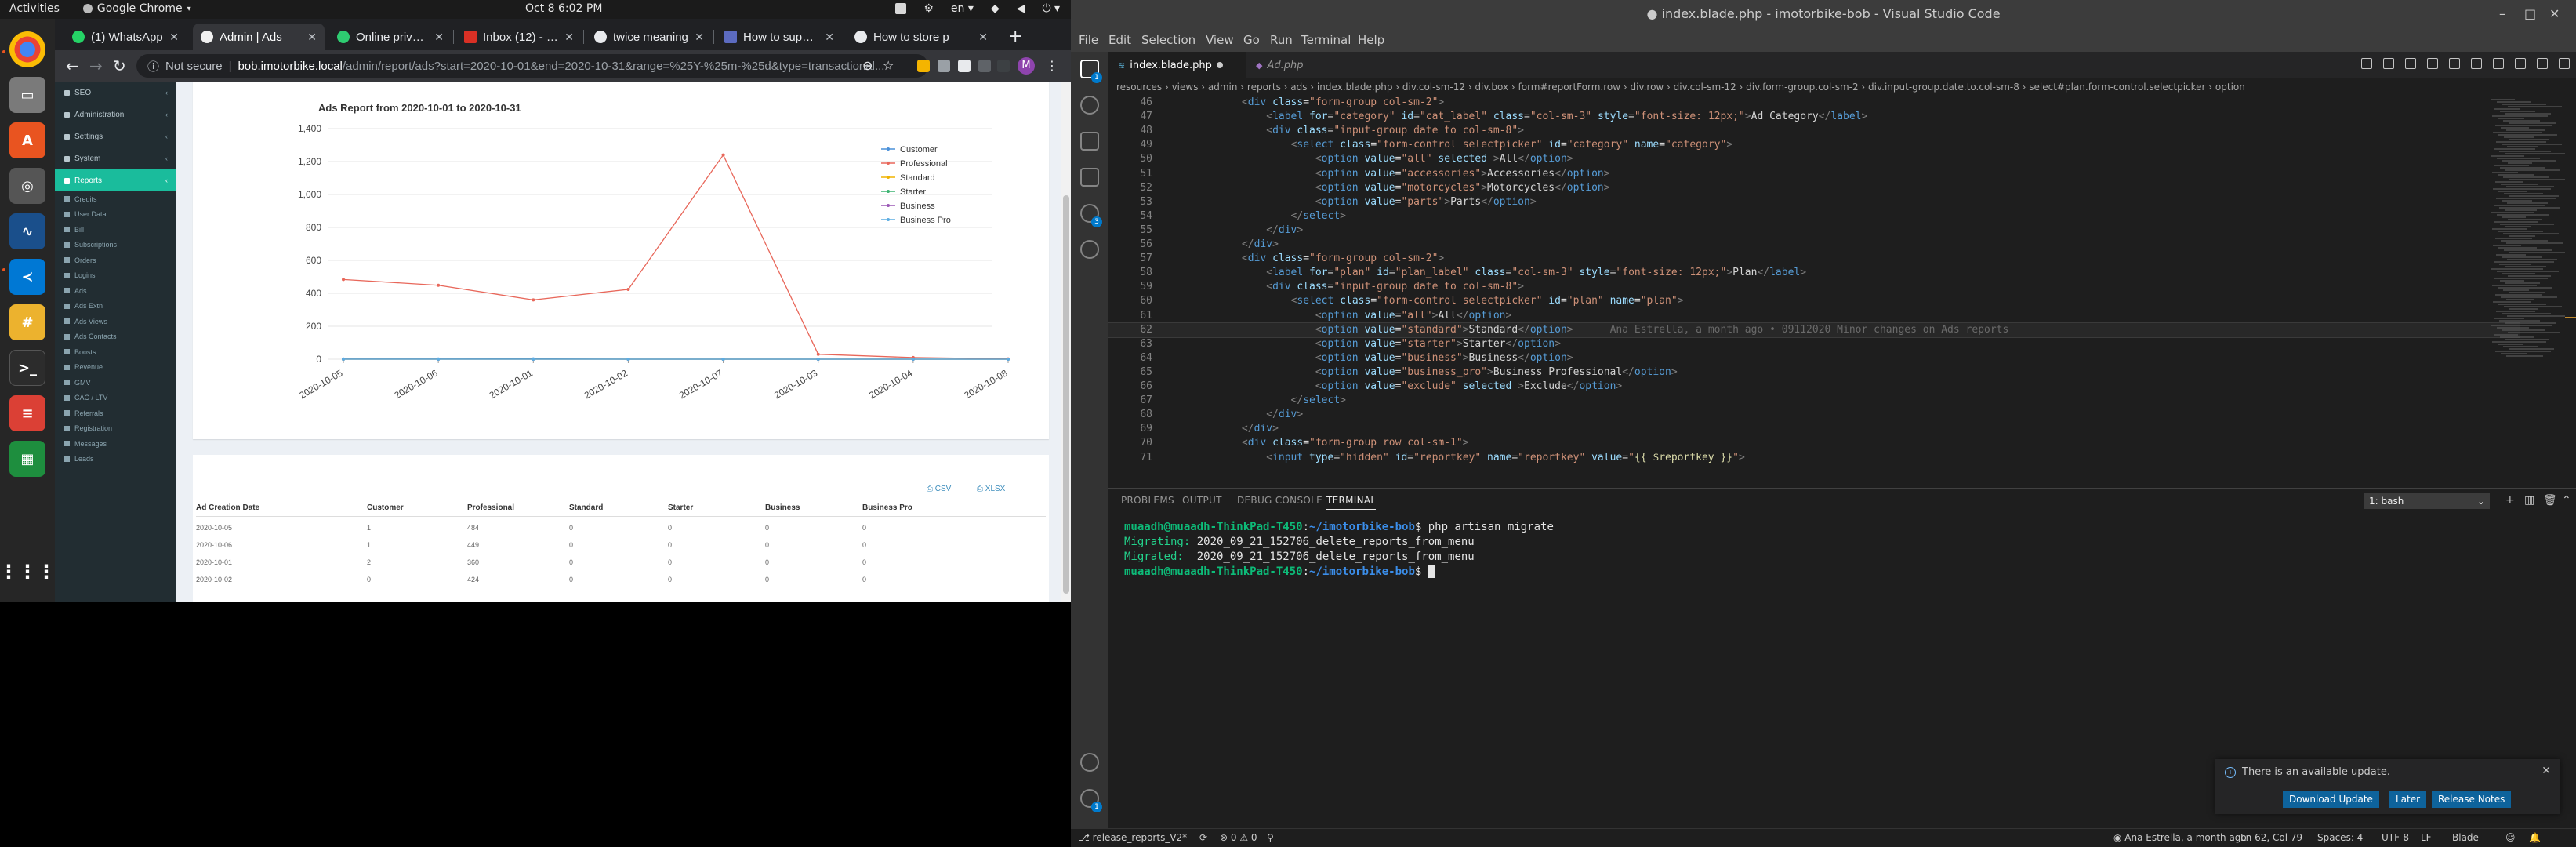 This screenshot has height=847, width=2576. What do you see at coordinates (918, 206) in the screenshot?
I see `legend-label: Business` at bounding box center [918, 206].